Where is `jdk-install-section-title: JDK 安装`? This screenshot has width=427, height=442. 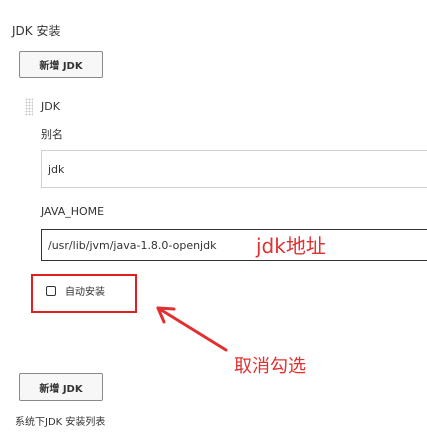
jdk-install-section-title: JDK 安装 is located at coordinates (36, 31).